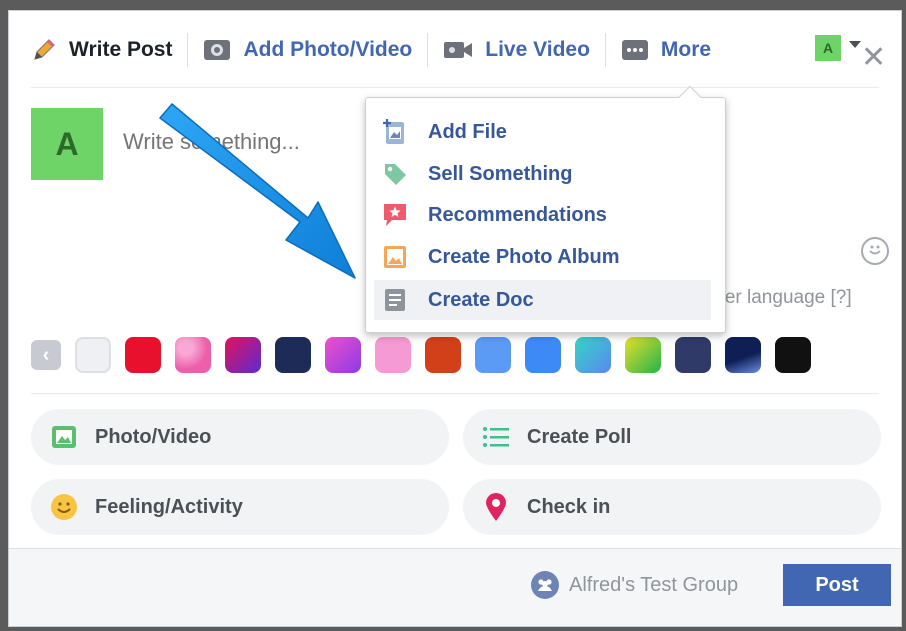 This screenshot has width=906, height=631. I want to click on tag-icon, so click(395, 174).